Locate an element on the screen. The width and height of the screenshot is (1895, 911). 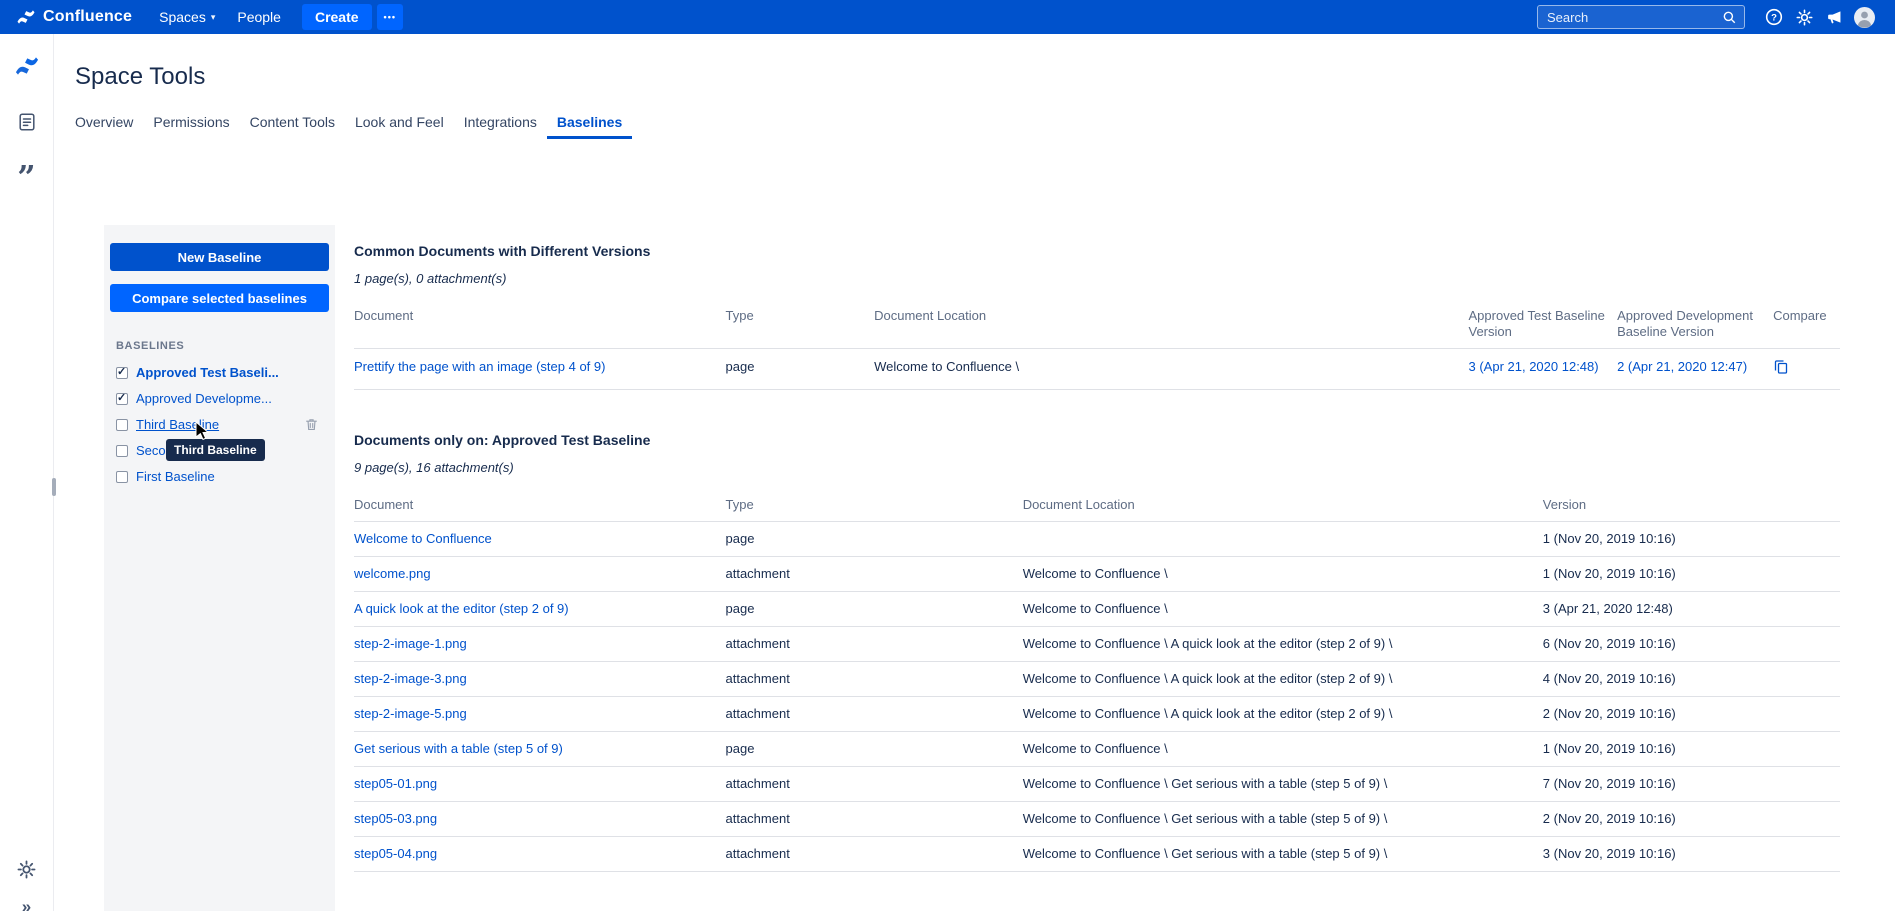
document-cell-link: welcome.png is located at coordinates (392, 573).